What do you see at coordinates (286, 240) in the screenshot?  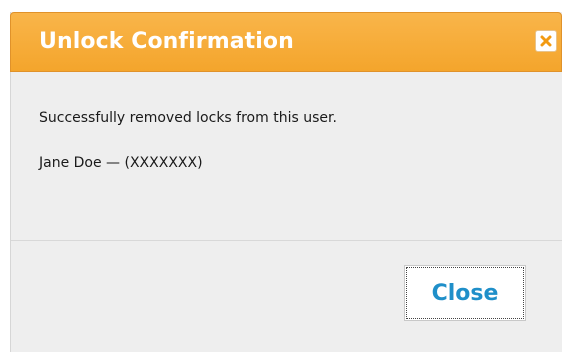 I see `footer-divider` at bounding box center [286, 240].